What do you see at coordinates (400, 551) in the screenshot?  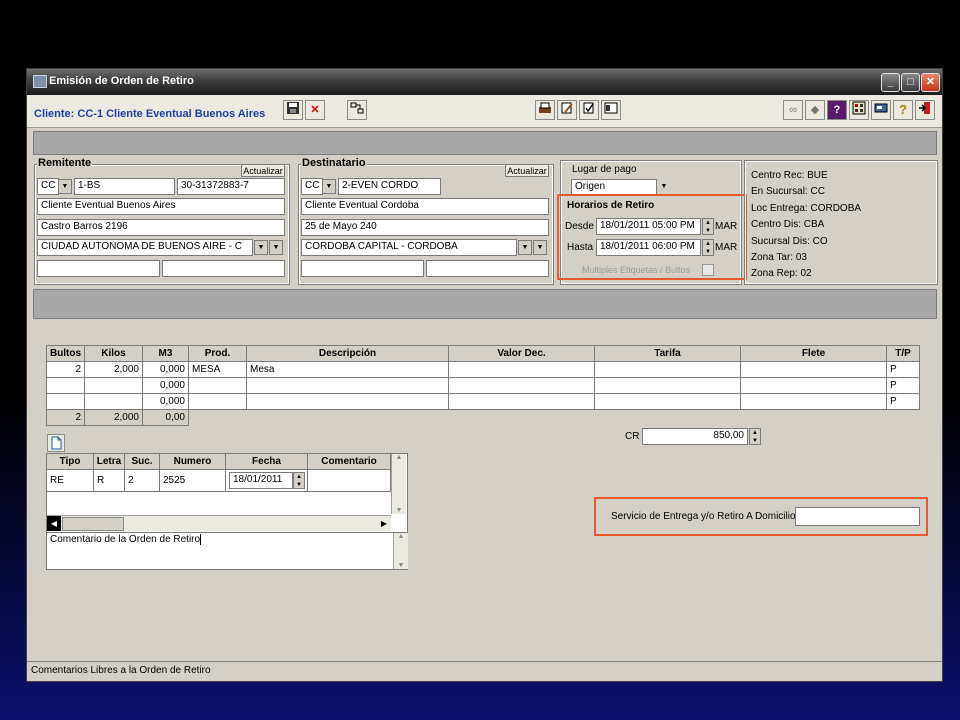 I see `comentario-vscrollbar: ▲ ▼` at bounding box center [400, 551].